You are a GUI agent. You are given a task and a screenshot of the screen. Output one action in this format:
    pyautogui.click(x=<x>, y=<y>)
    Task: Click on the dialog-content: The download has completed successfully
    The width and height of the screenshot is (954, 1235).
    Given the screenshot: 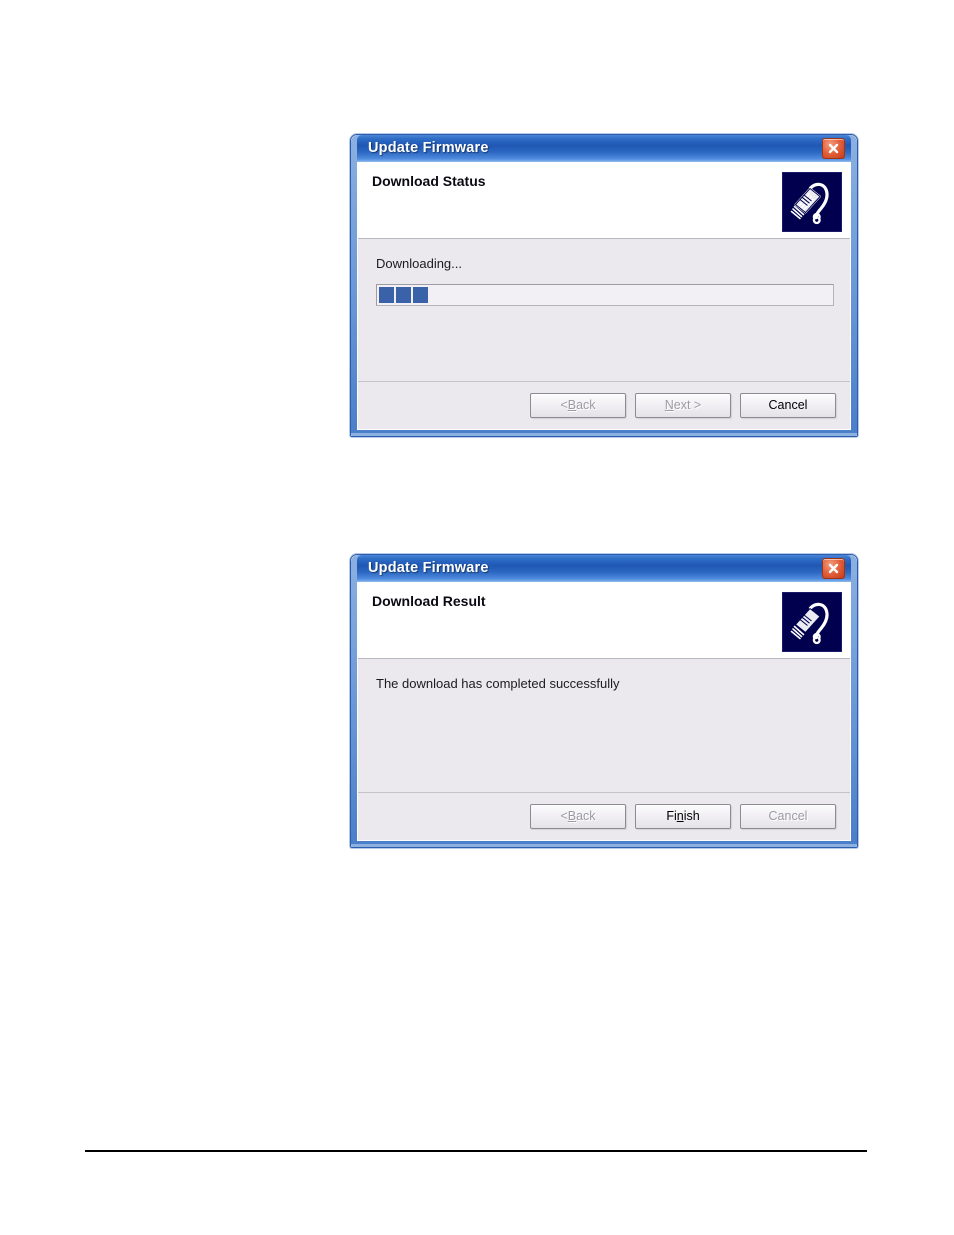 What is the action you would take?
    pyautogui.click(x=604, y=726)
    